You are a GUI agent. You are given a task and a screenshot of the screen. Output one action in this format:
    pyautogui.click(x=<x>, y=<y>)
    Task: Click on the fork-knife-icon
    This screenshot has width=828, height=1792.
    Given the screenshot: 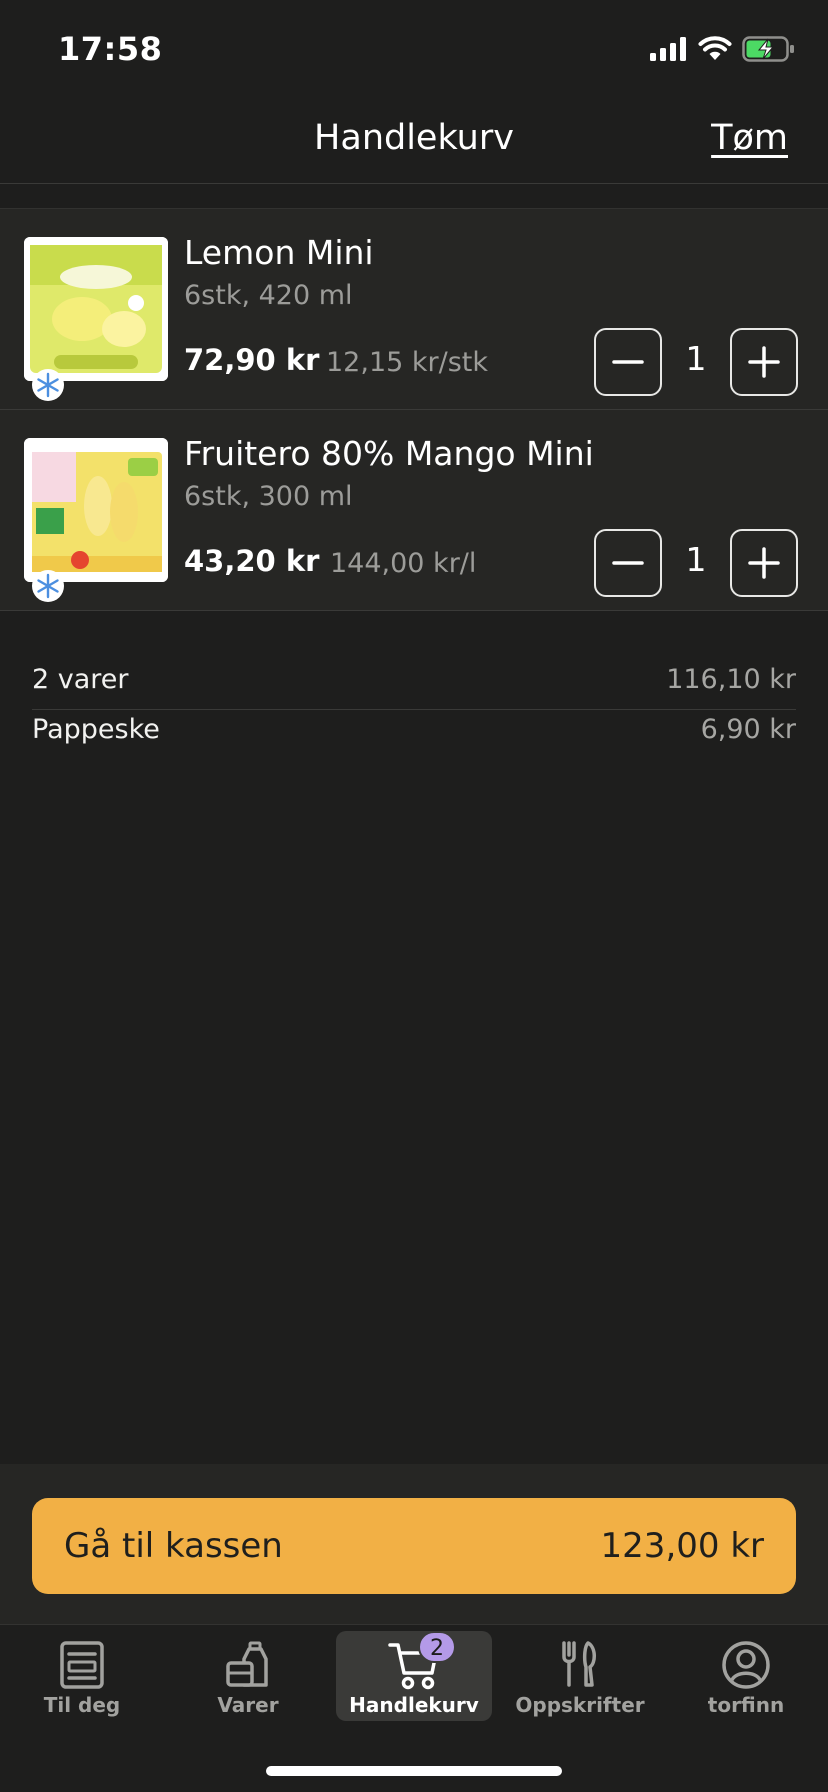 What is the action you would take?
    pyautogui.click(x=579, y=1664)
    